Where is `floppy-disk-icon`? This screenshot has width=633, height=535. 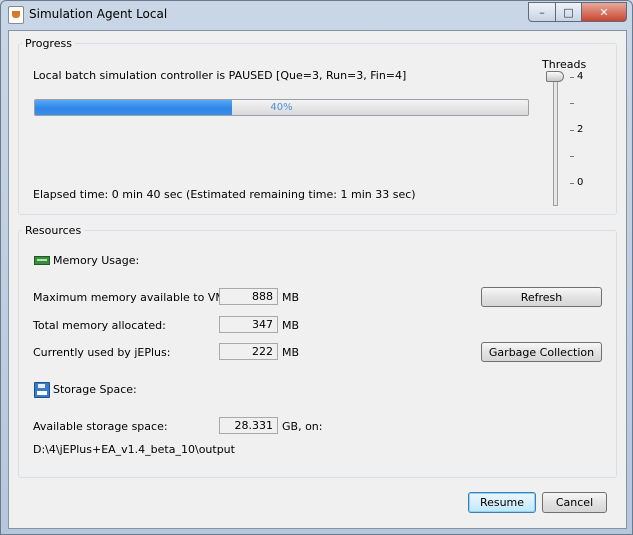 floppy-disk-icon is located at coordinates (42, 390).